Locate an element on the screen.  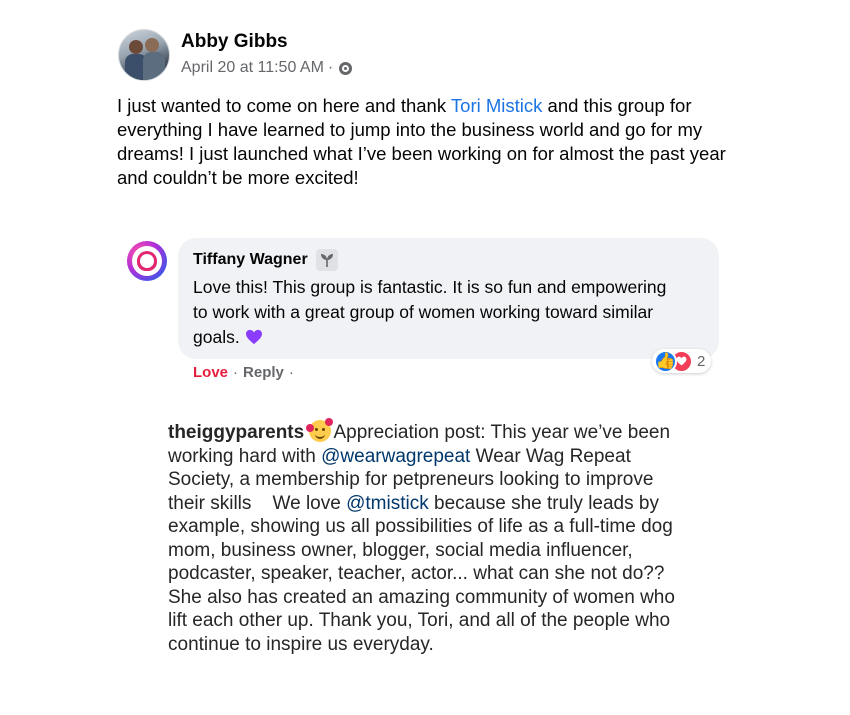
mention-tmistick: @tmistick is located at coordinates (387, 503).